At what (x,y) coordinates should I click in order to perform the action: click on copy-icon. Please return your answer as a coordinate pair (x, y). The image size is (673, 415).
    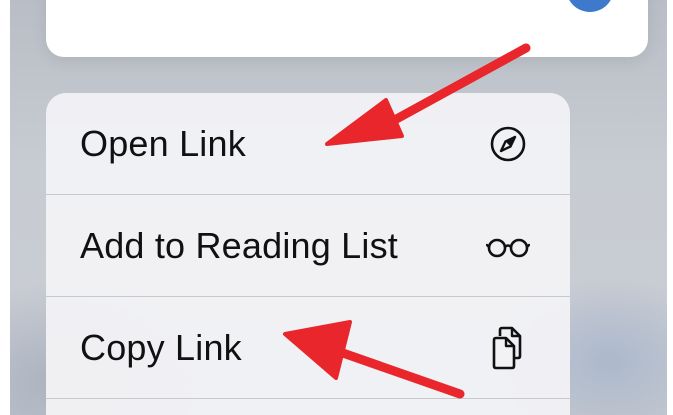
    Looking at the image, I should click on (508, 348).